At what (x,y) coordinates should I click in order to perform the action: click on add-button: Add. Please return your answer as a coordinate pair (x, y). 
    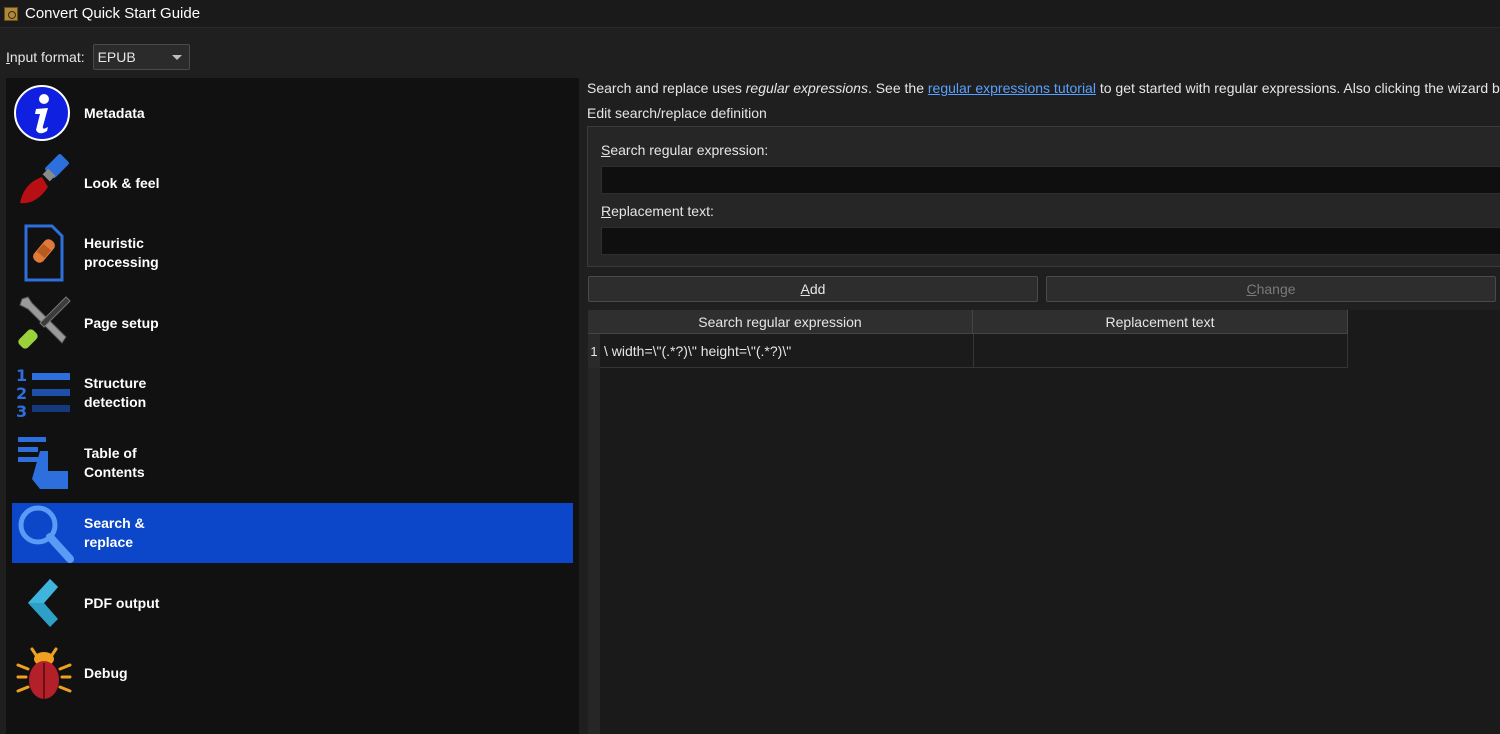
    Looking at the image, I should click on (813, 289).